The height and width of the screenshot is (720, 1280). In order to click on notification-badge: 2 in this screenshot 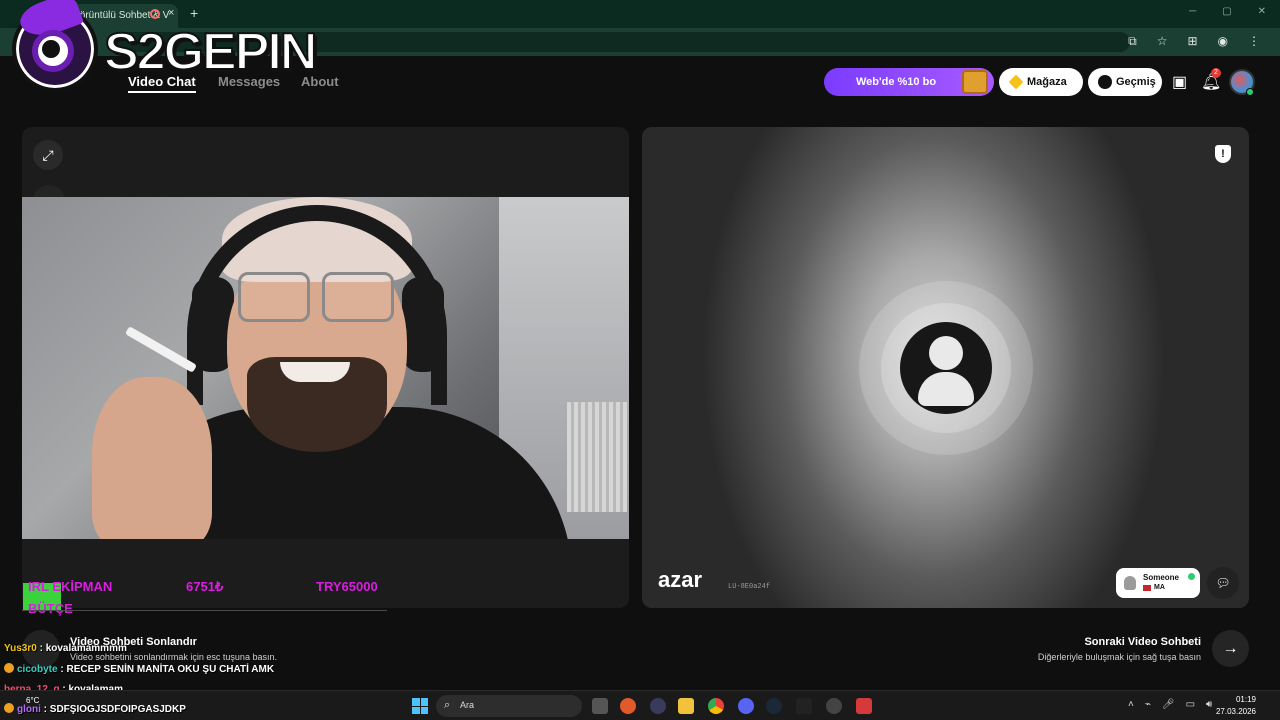, I will do `click(1216, 73)`.